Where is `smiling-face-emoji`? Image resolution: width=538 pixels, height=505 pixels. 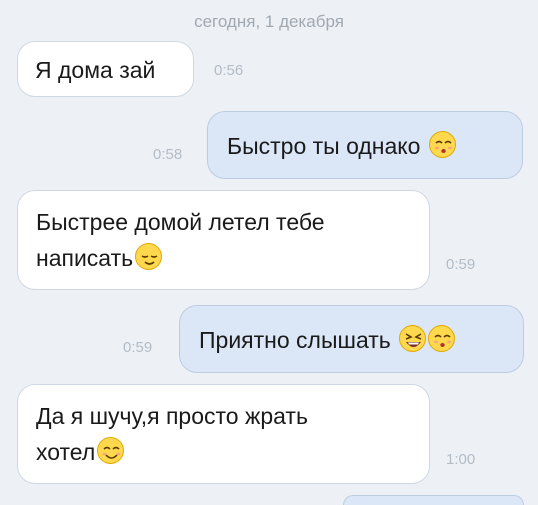 smiling-face-emoji is located at coordinates (111, 450).